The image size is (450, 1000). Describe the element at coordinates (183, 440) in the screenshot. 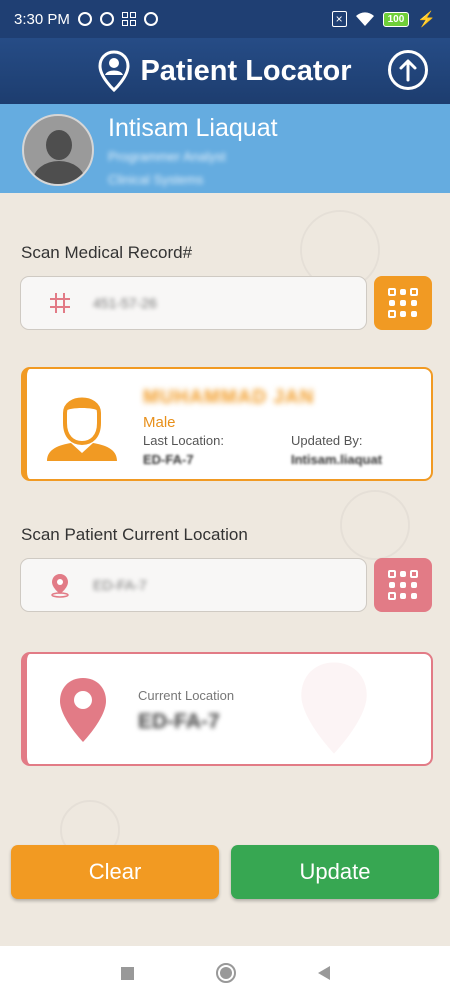

I see `last-location-label: Last Location:` at that location.